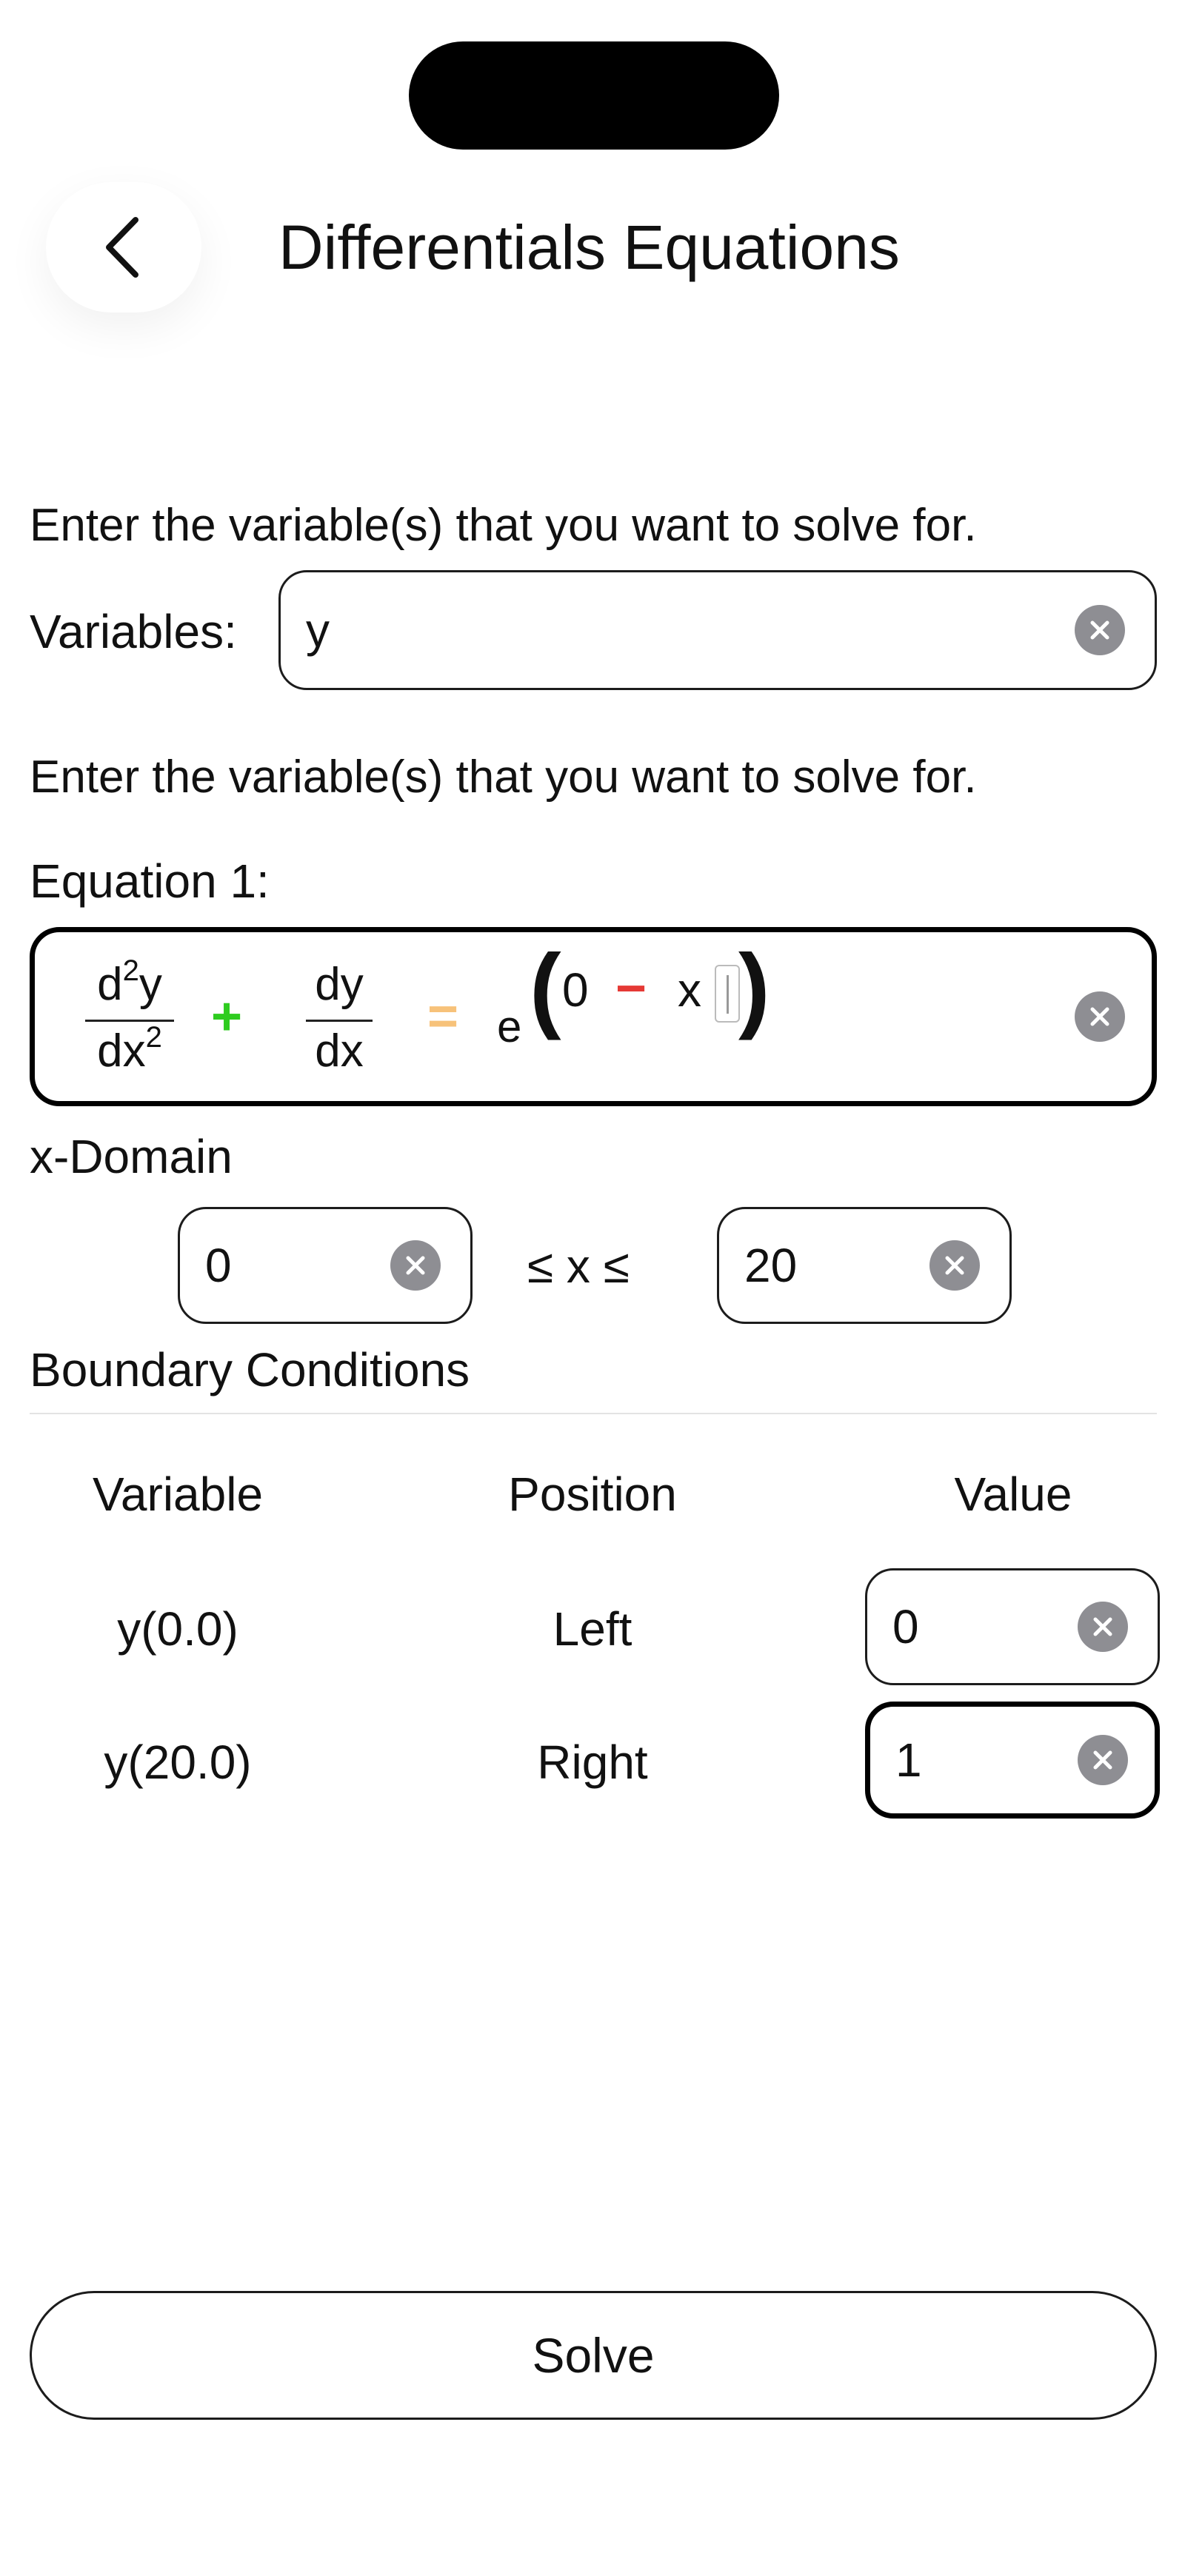  Describe the element at coordinates (227, 1016) in the screenshot. I see `plus-operator: +` at that location.